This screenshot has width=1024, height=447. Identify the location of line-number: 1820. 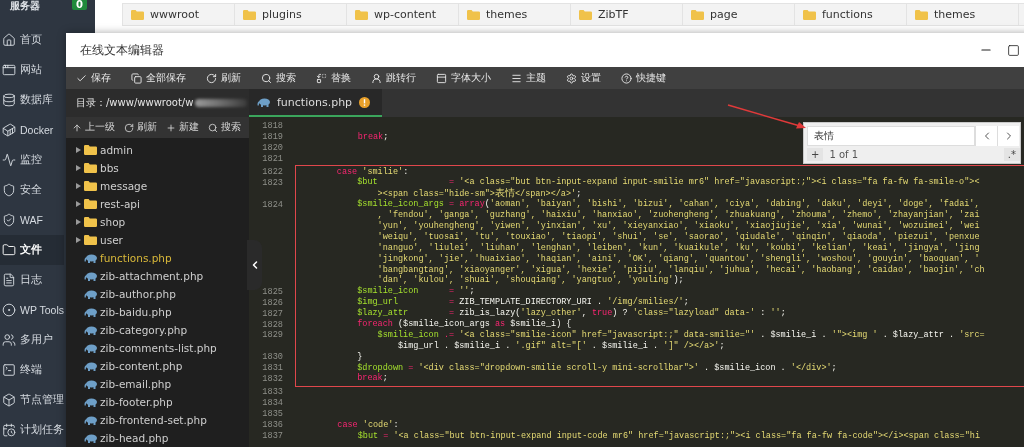
(272, 148).